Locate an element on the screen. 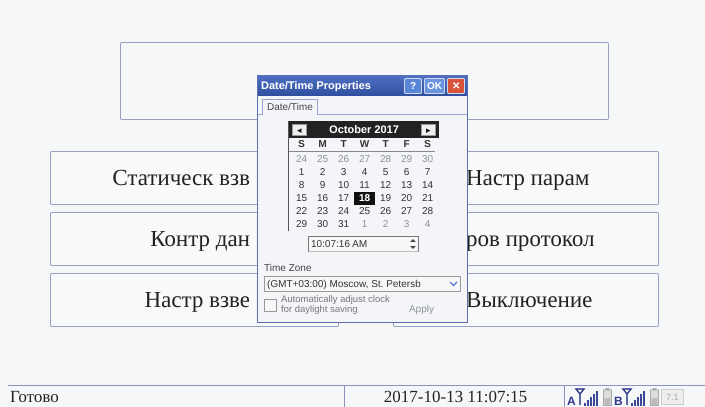 The height and width of the screenshot is (407, 705). weekday-label: W is located at coordinates (364, 144).